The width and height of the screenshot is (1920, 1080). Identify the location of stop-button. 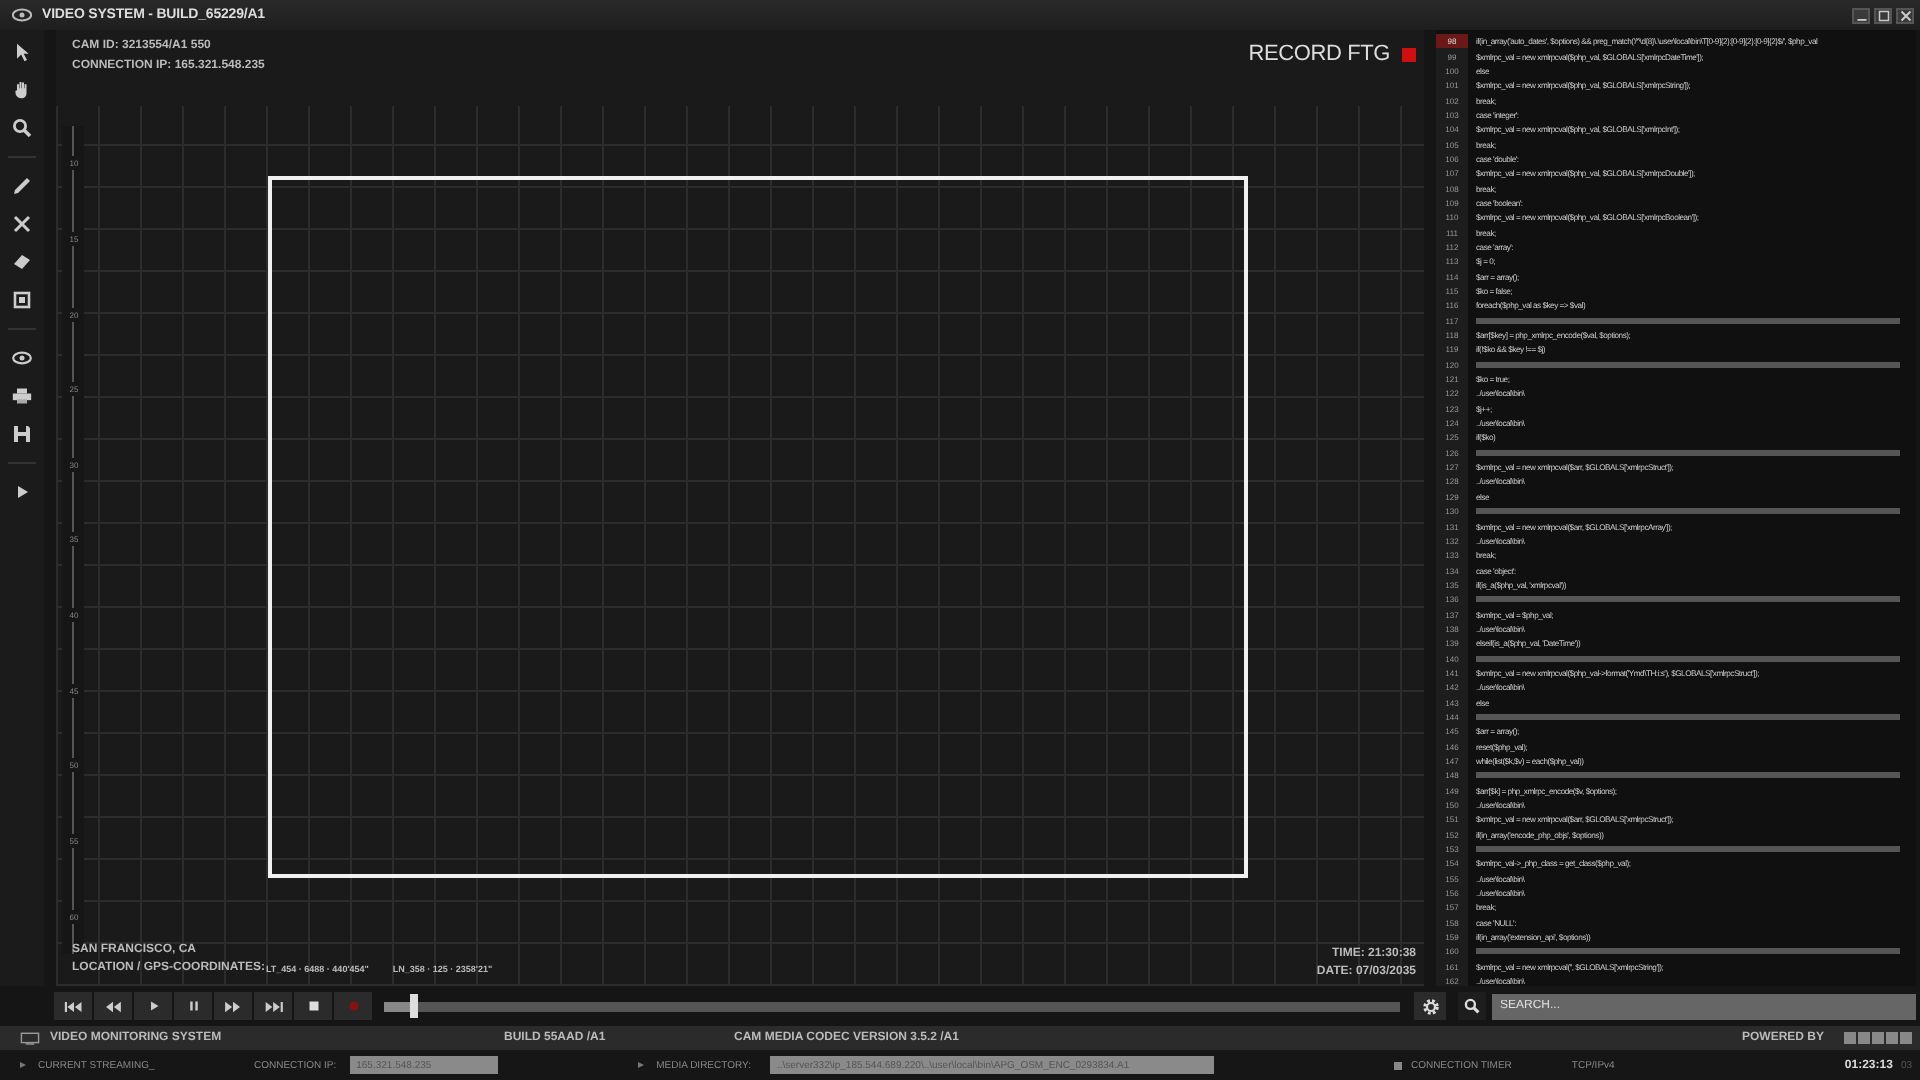
(313, 1006).